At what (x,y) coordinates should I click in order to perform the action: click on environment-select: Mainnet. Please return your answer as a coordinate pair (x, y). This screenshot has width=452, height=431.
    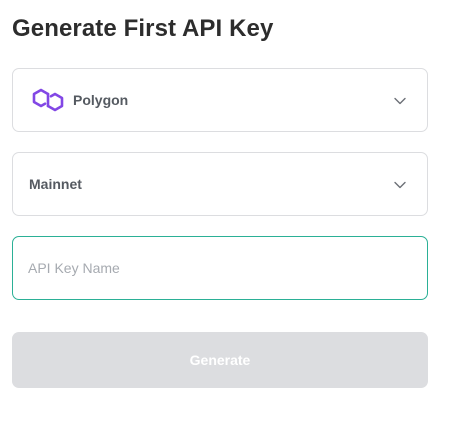
    Looking at the image, I should click on (220, 184).